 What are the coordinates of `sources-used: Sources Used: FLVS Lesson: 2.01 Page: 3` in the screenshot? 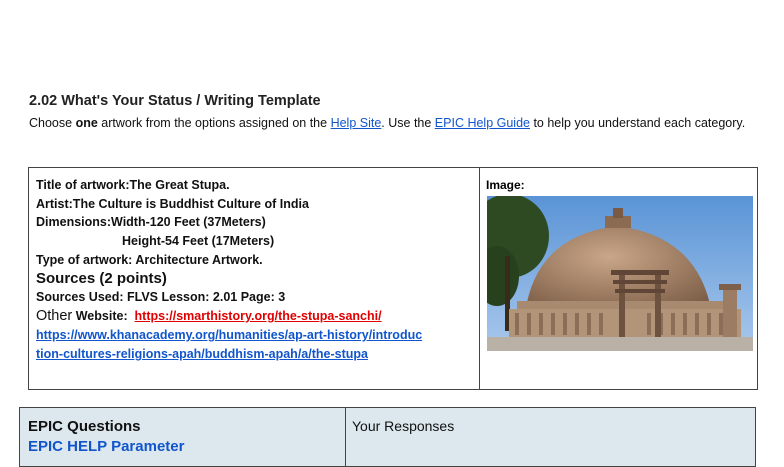 It's located at (161, 297).